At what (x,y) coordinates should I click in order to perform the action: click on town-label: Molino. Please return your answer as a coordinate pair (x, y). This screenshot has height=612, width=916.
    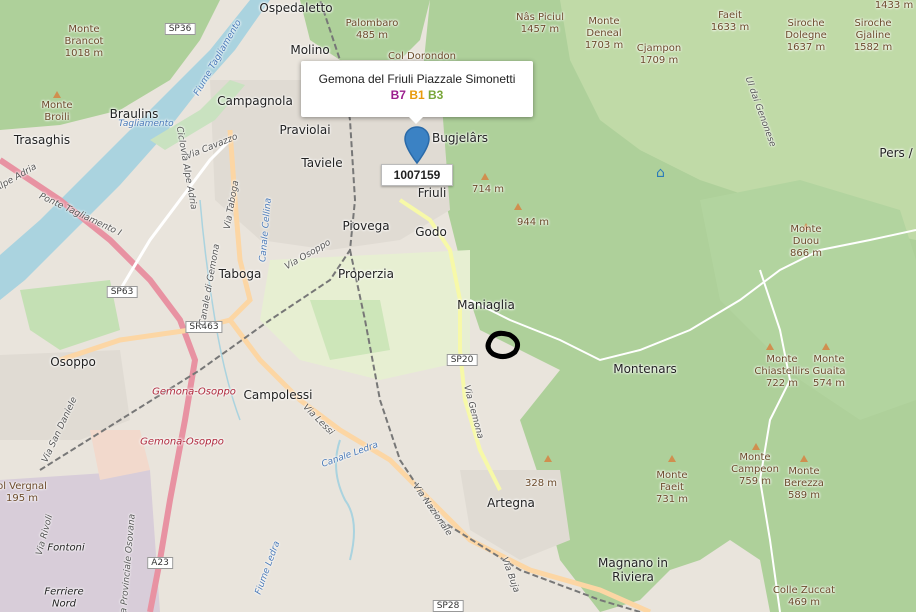
    Looking at the image, I should click on (310, 50).